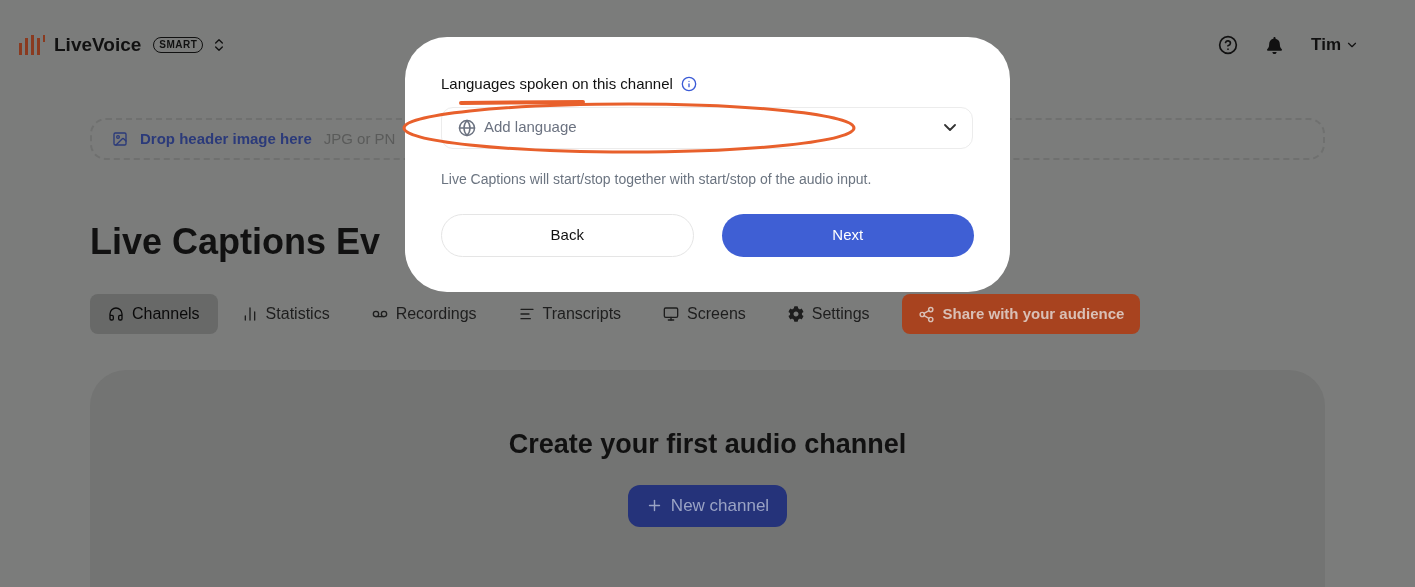  Describe the element at coordinates (154, 314) in the screenshot. I see `nav-tab: Channels` at that location.